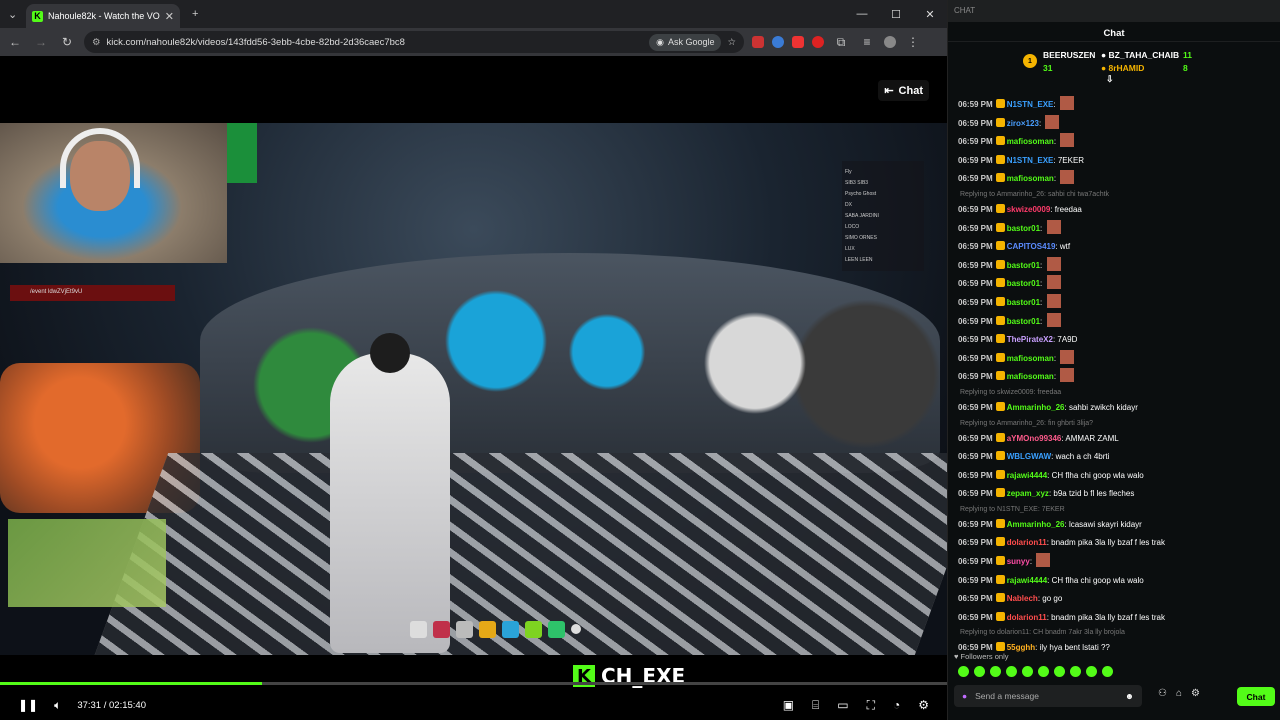 This screenshot has height=720, width=1280. Describe the element at coordinates (842, 705) in the screenshot. I see `theater-mode-icon: ▭` at that location.